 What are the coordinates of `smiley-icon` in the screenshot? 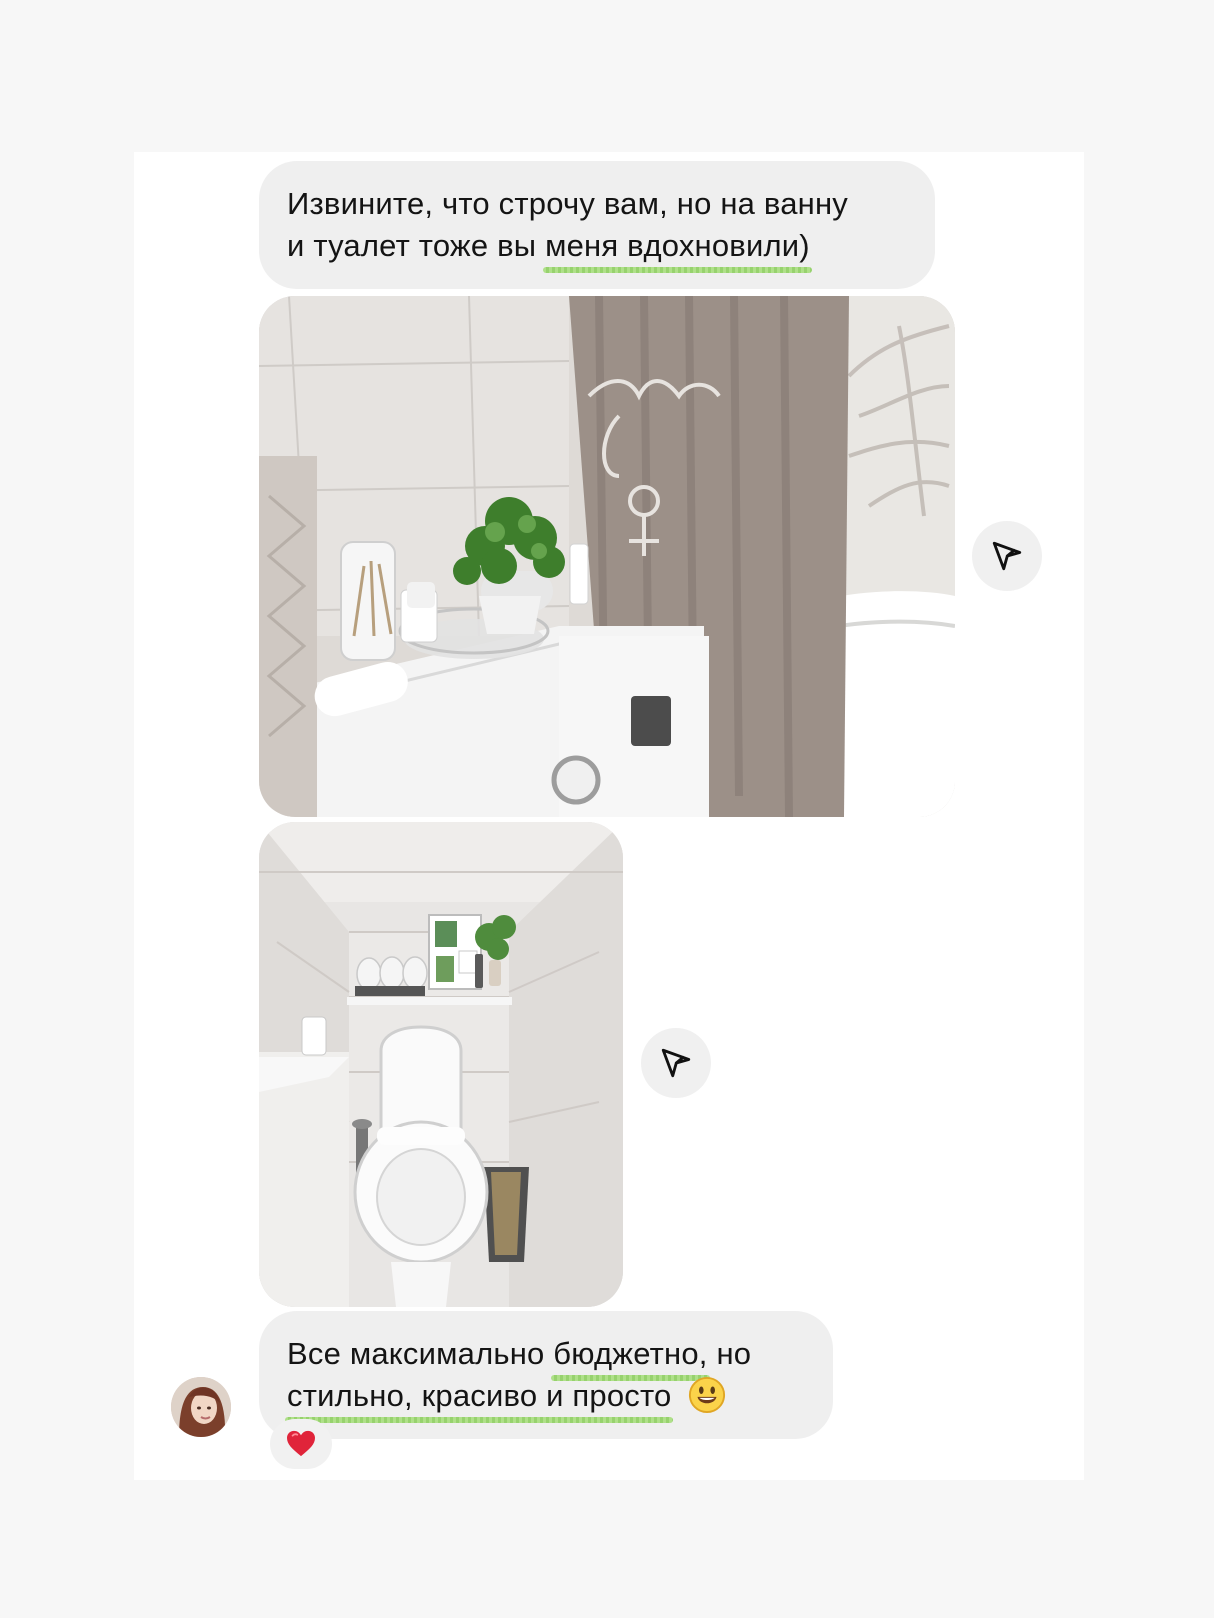 It's located at (707, 1395).